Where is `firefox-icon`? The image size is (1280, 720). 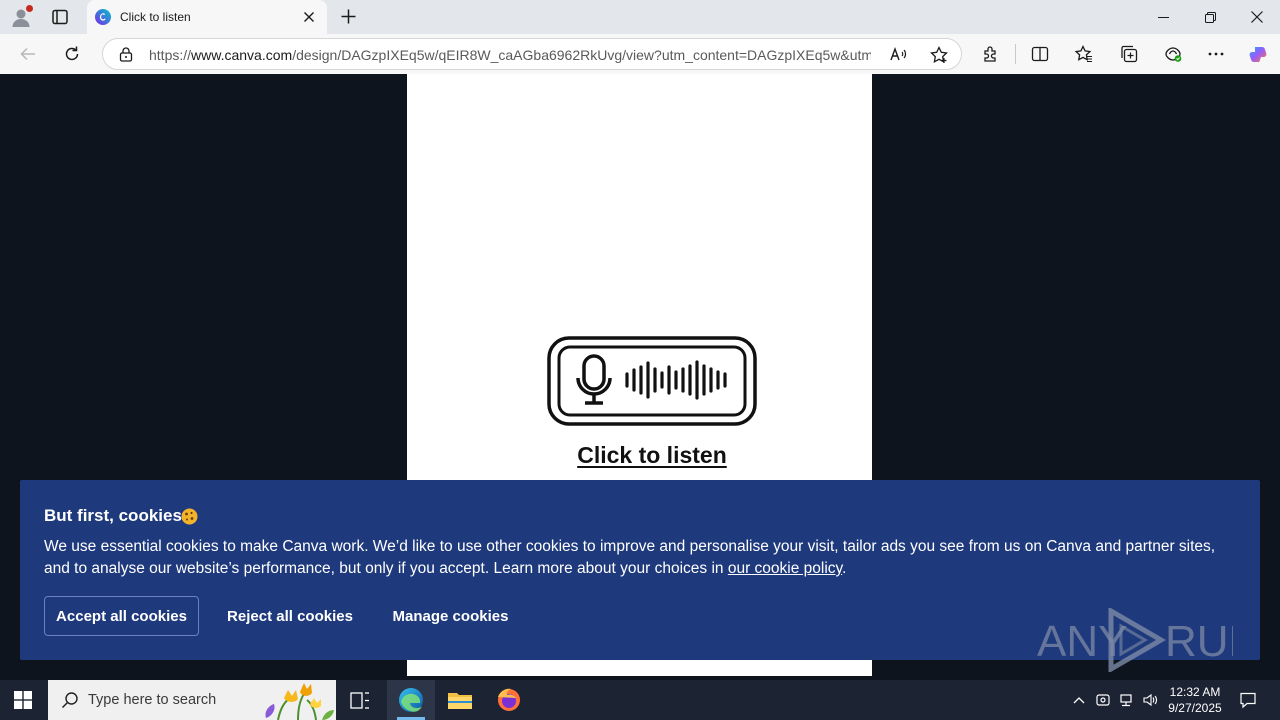 firefox-icon is located at coordinates (509, 700).